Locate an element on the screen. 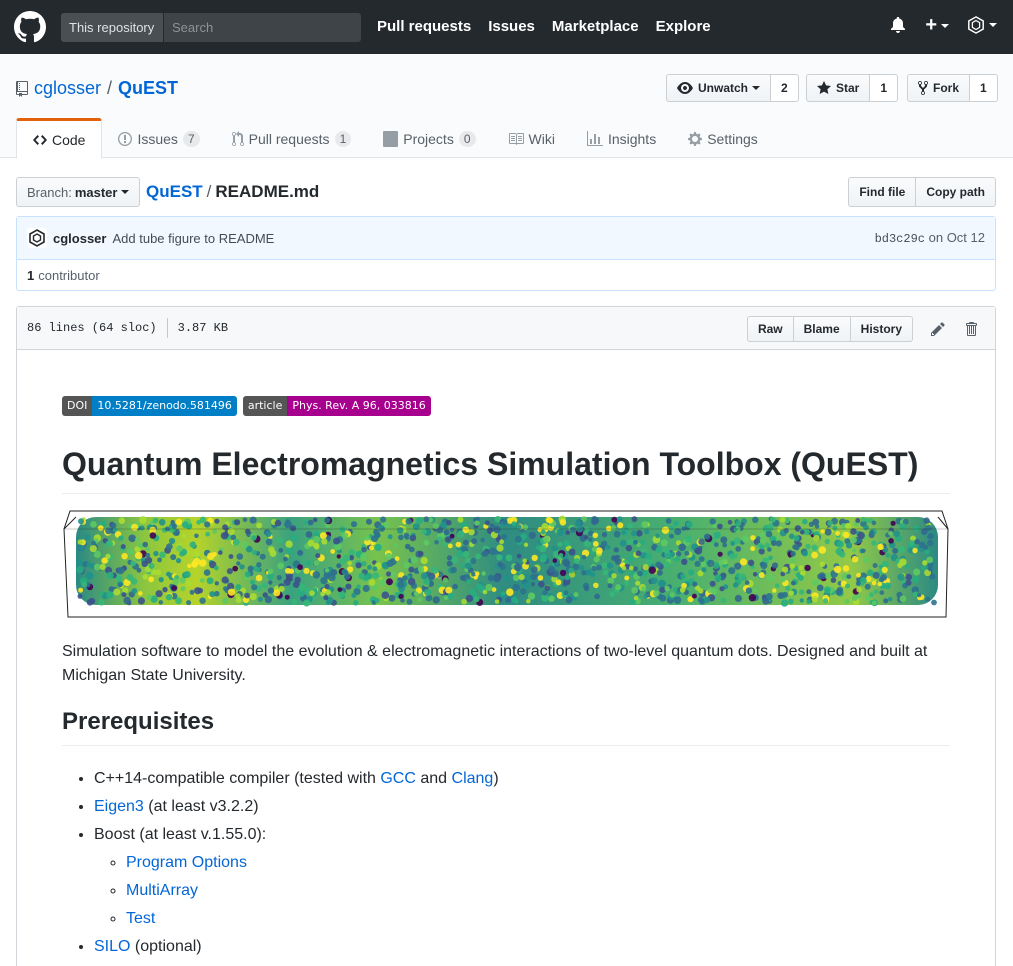 The image size is (1013, 966). fork-group: Fork 1 is located at coordinates (952, 88).